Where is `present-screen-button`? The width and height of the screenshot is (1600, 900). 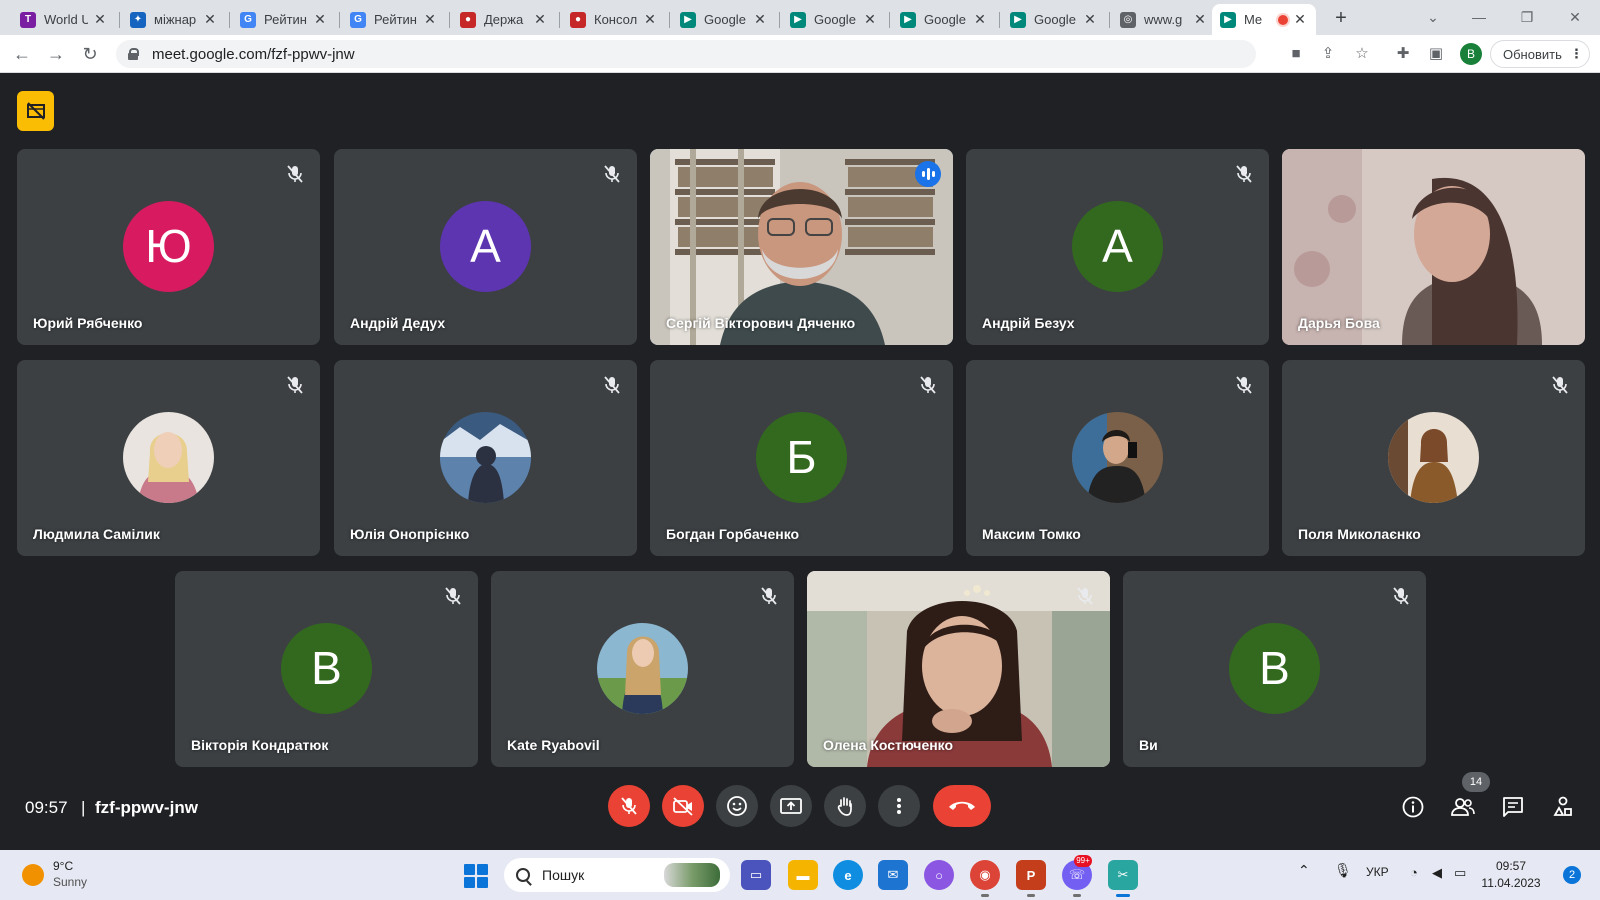
present-screen-button is located at coordinates (791, 806).